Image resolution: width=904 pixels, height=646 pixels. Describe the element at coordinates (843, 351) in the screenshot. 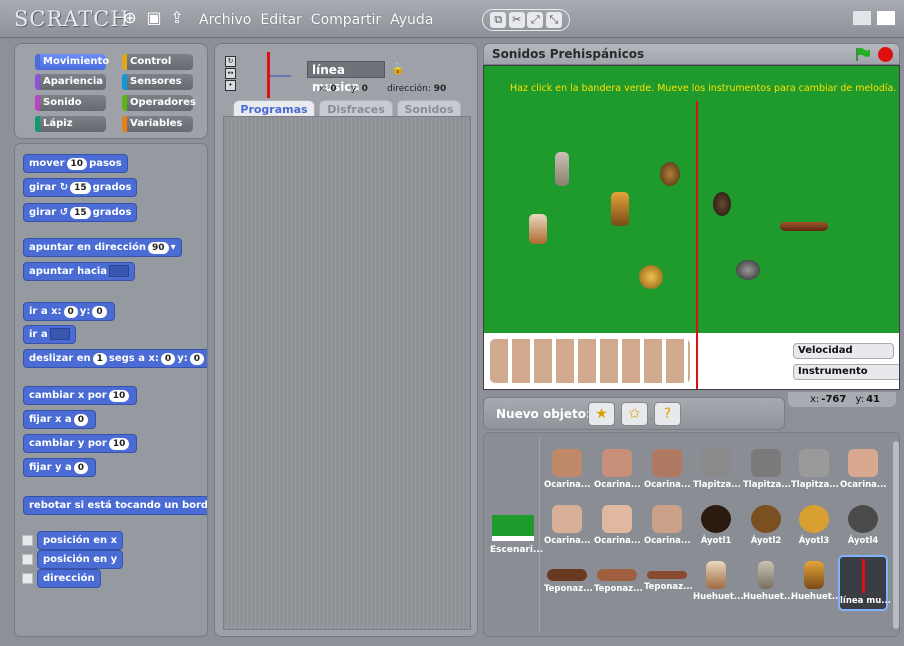

I see `velocidad-slider: Velocidad` at that location.